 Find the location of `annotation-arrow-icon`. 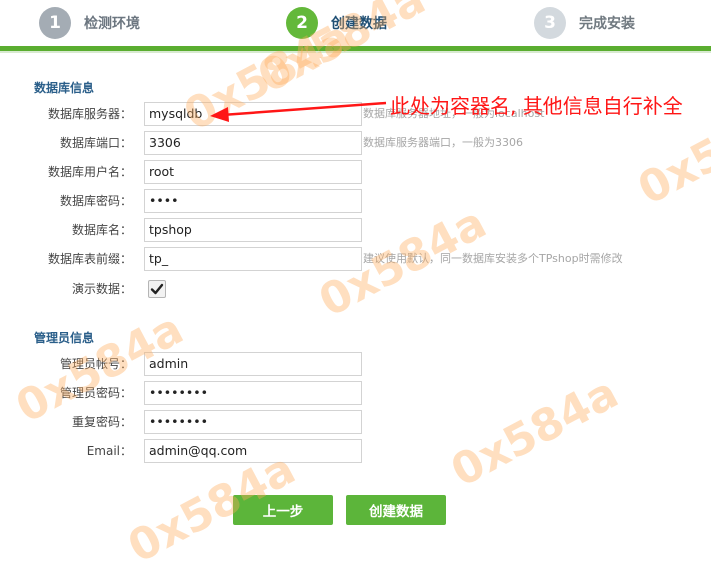

annotation-arrow-icon is located at coordinates (298, 111).